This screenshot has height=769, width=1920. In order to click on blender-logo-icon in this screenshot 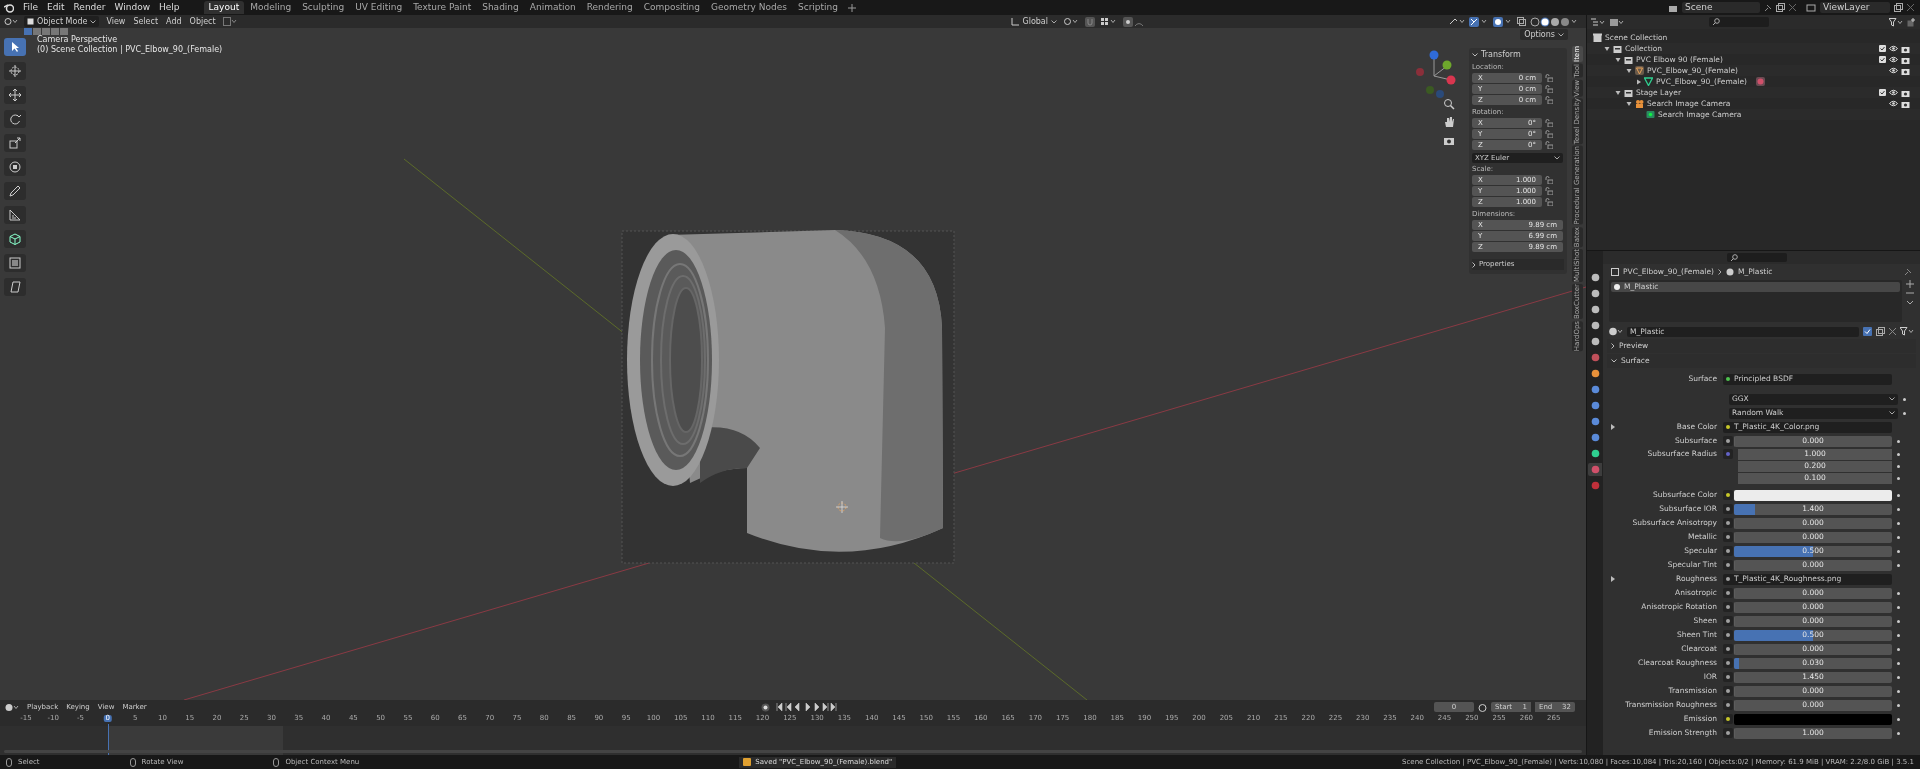, I will do `click(9, 7)`.